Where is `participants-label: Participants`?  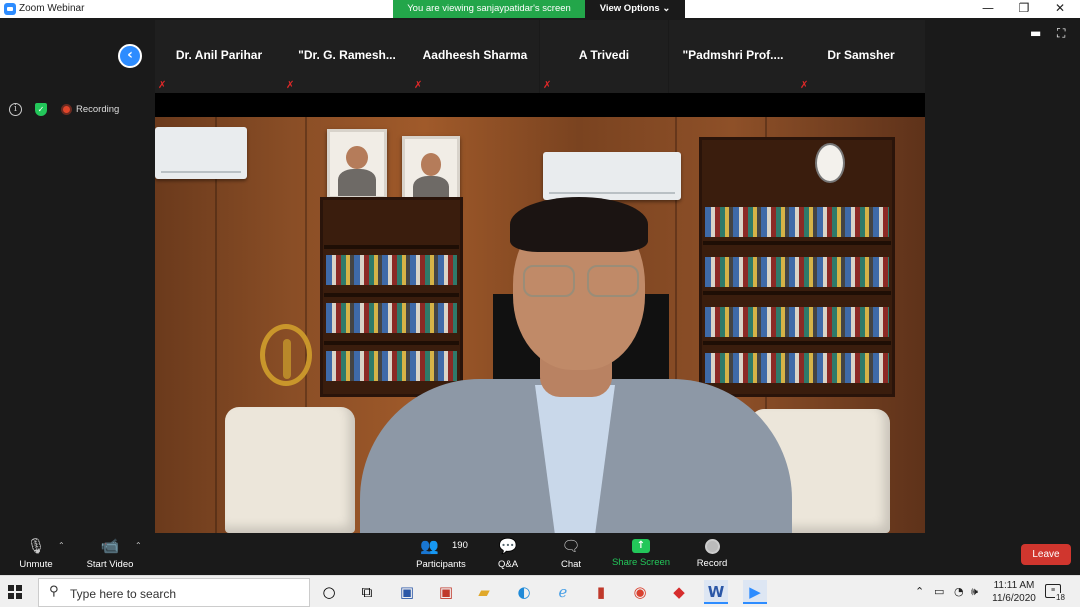 participants-label: Participants is located at coordinates (441, 564).